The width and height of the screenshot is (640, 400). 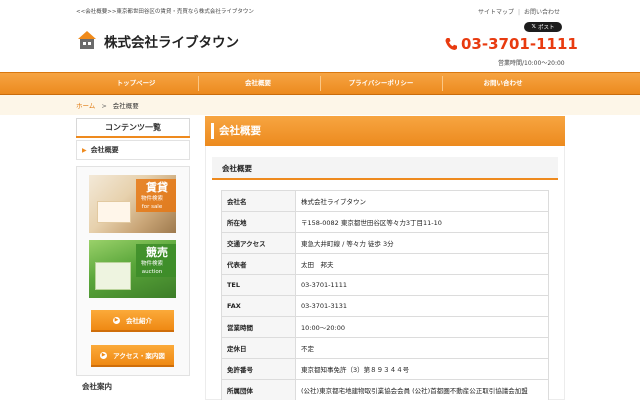 I want to click on row-key: 交通アクセス, so click(x=258, y=243).